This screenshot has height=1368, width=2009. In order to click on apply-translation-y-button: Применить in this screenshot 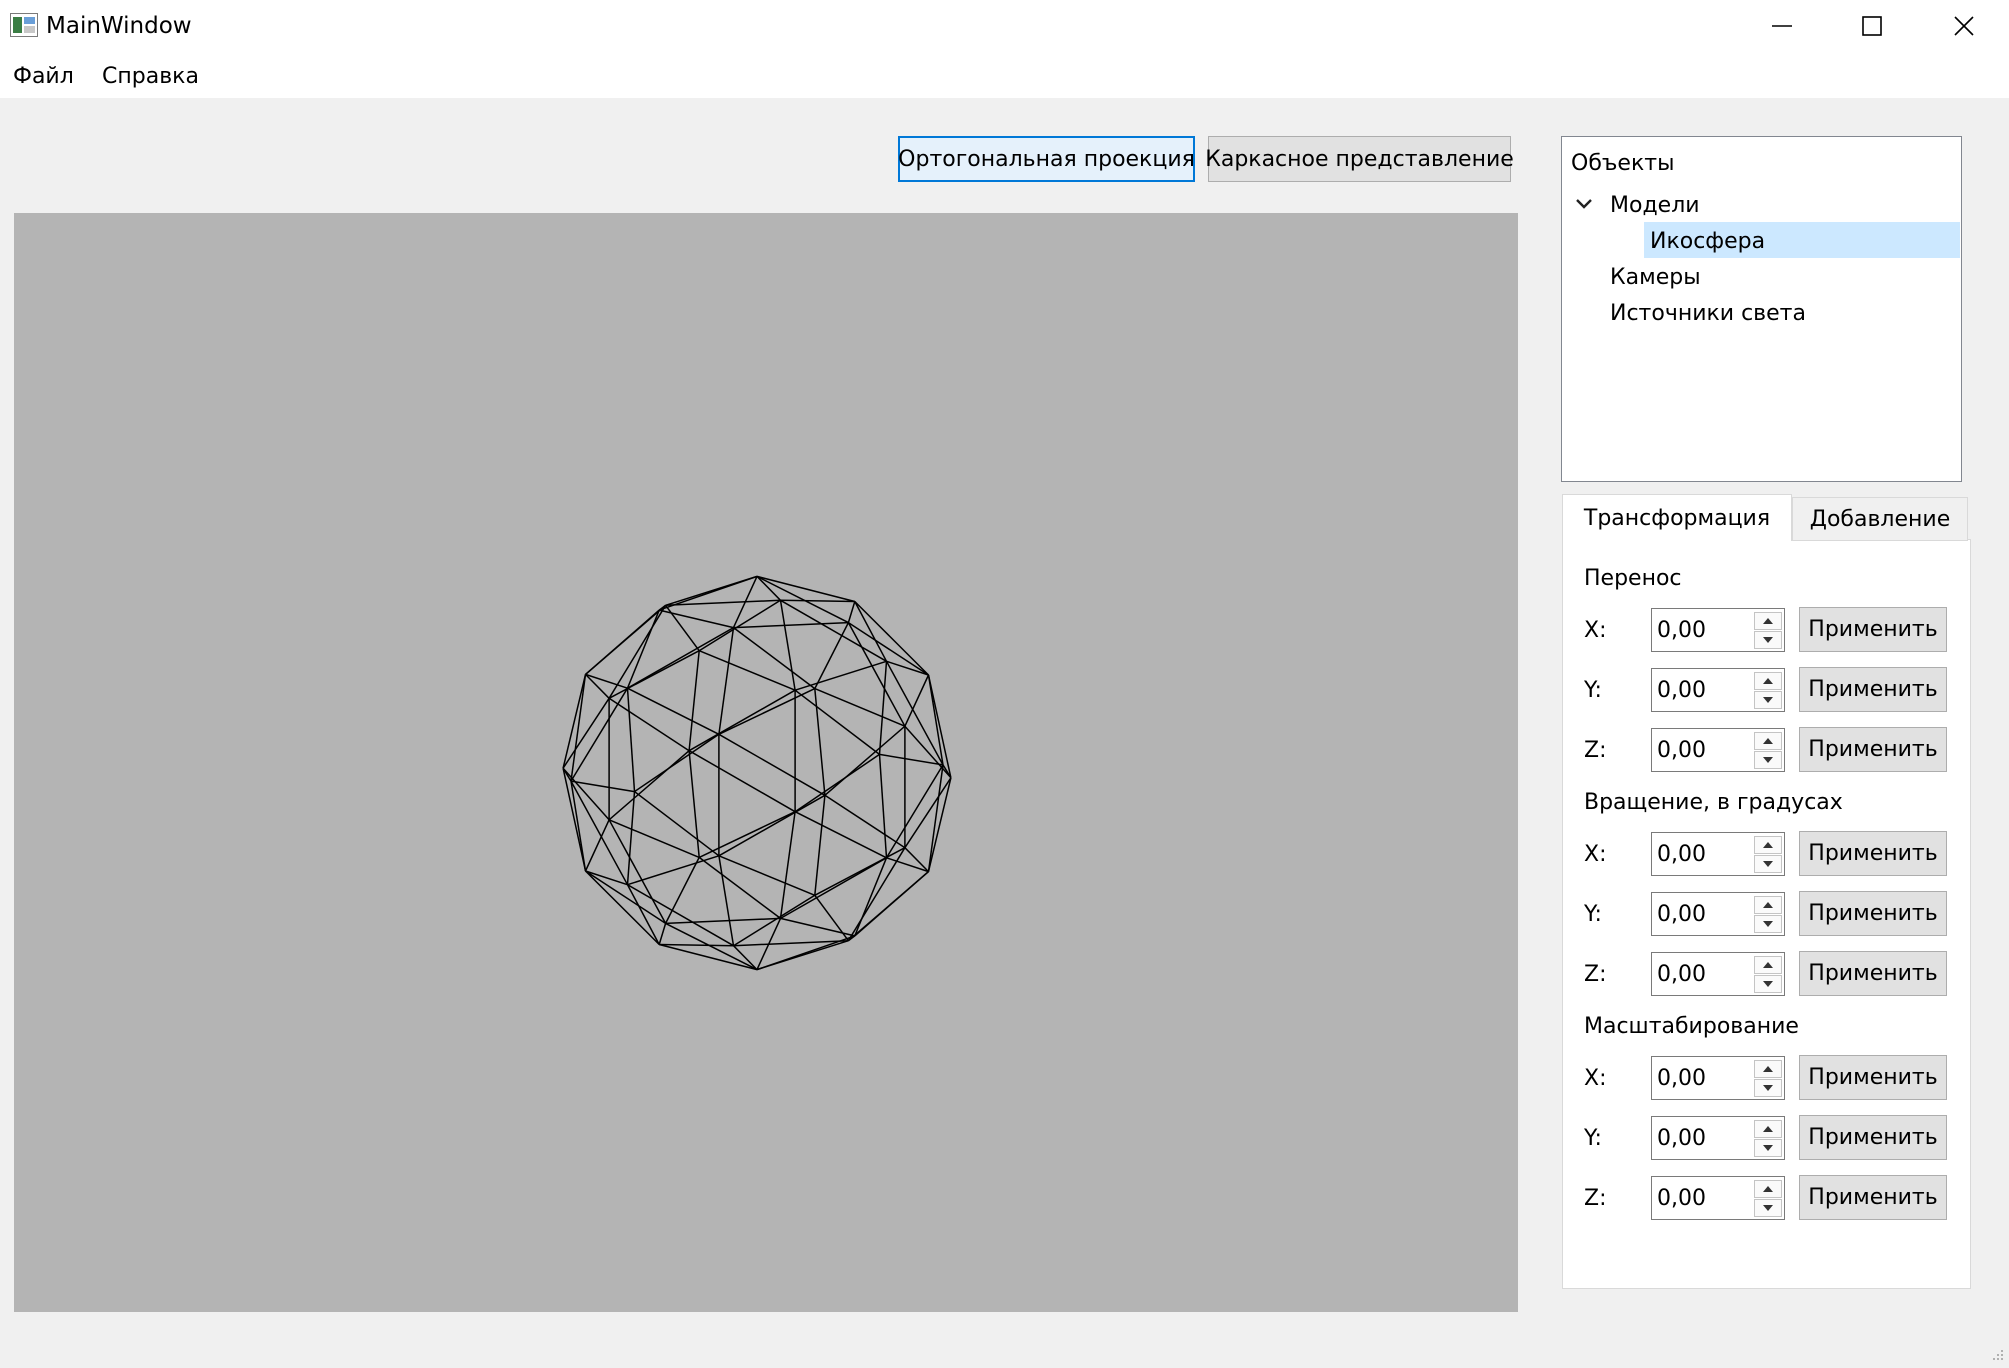, I will do `click(1873, 689)`.